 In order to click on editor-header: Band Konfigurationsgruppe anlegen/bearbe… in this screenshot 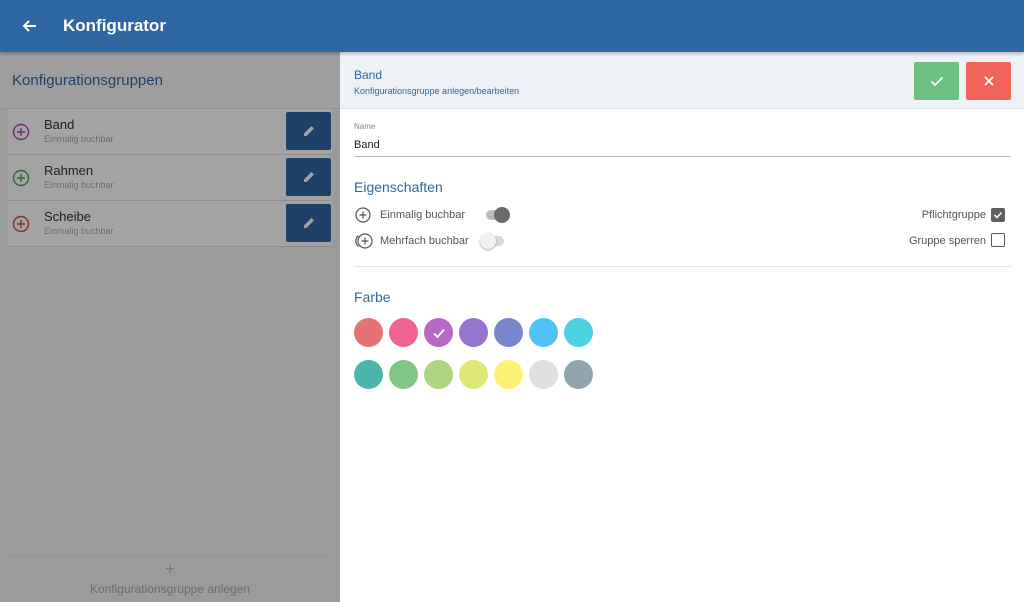, I will do `click(682, 80)`.